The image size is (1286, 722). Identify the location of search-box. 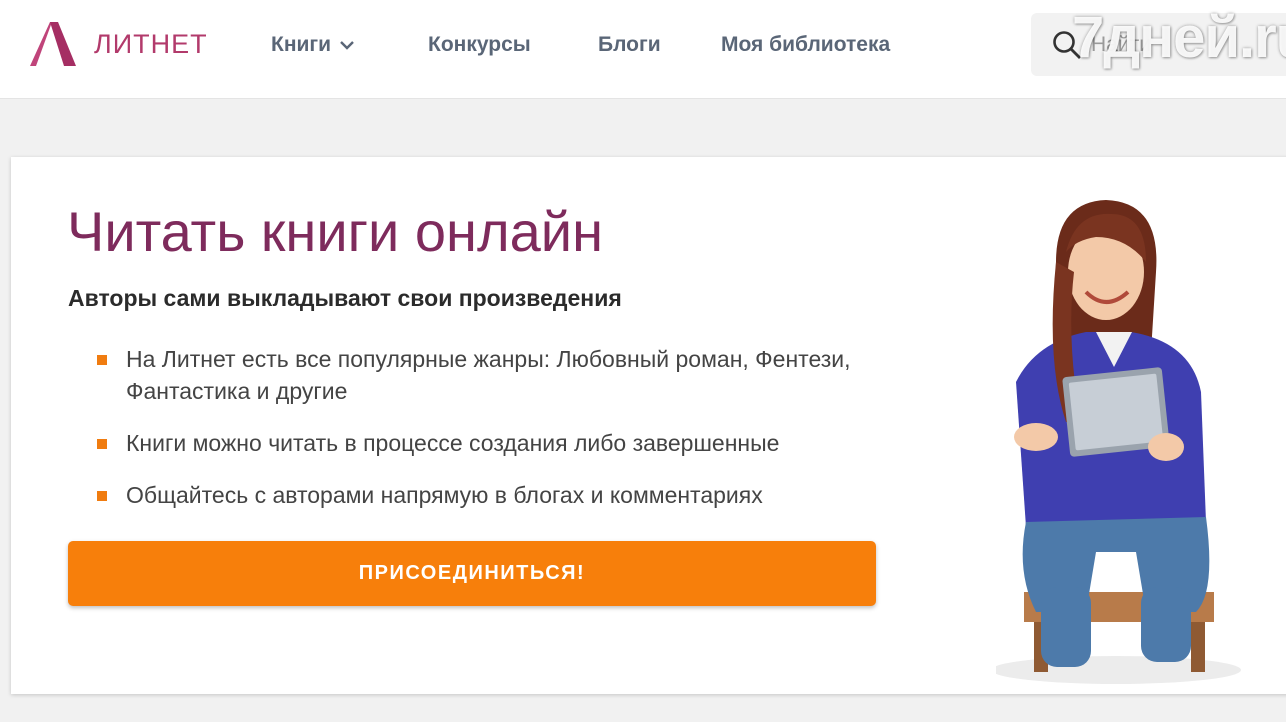
(1158, 44).